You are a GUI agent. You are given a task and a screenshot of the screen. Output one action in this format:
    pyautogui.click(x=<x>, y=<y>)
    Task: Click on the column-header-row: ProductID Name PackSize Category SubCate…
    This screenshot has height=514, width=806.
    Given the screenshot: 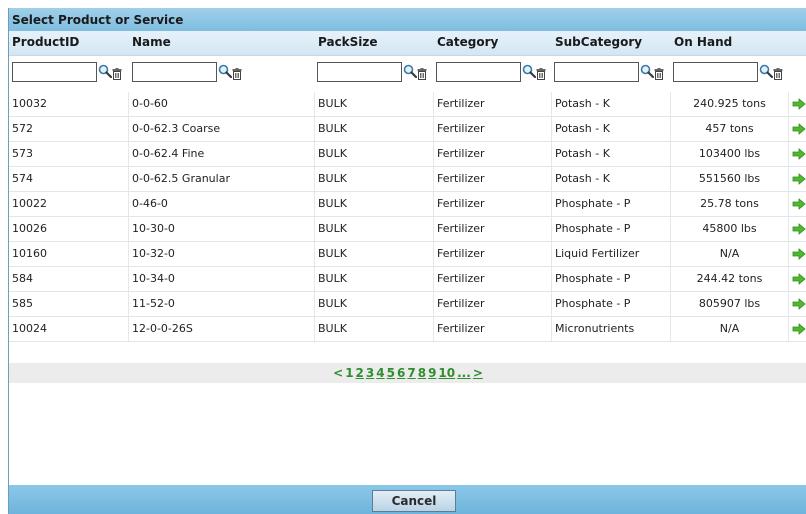 What is the action you would take?
    pyautogui.click(x=407, y=43)
    